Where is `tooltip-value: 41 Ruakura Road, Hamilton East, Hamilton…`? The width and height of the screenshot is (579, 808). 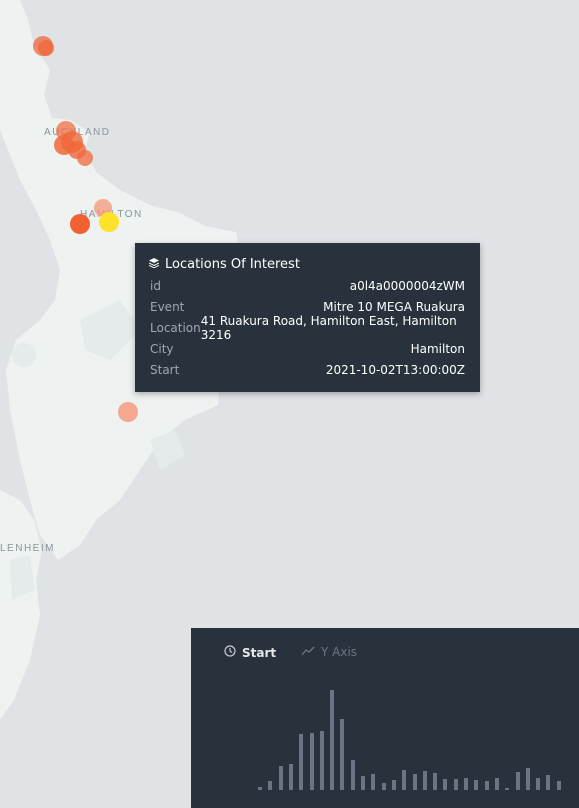 tooltip-value: 41 Ruakura Road, Hamilton East, Hamilton… is located at coordinates (328, 328).